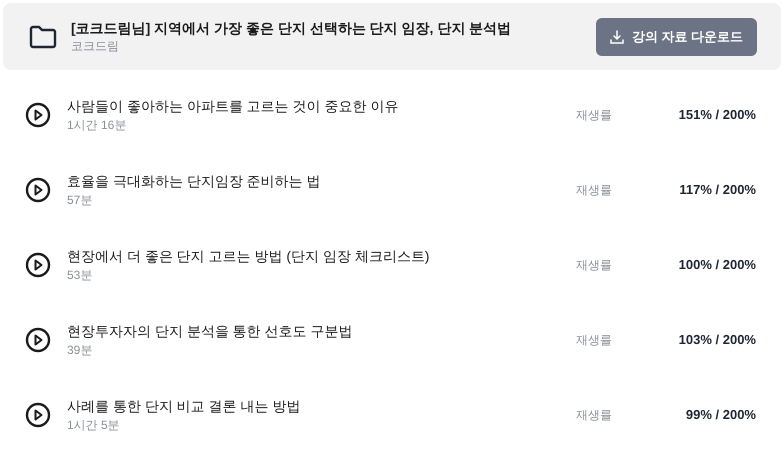  Describe the element at coordinates (720, 415) in the screenshot. I see `rate-value: 99% / 200%` at that location.